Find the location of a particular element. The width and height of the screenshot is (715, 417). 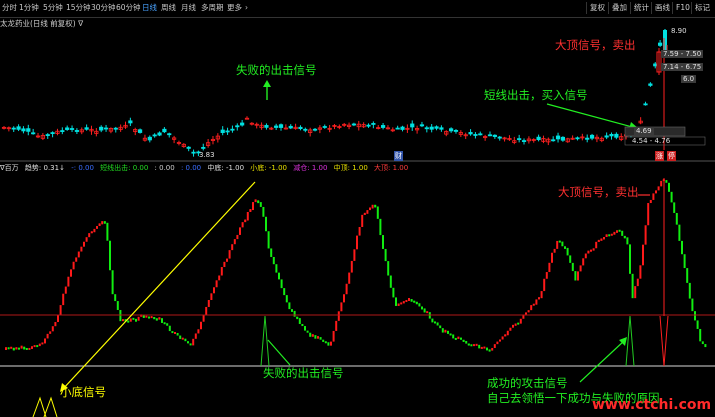

watermark: www.ctchi.com is located at coordinates (652, 405).